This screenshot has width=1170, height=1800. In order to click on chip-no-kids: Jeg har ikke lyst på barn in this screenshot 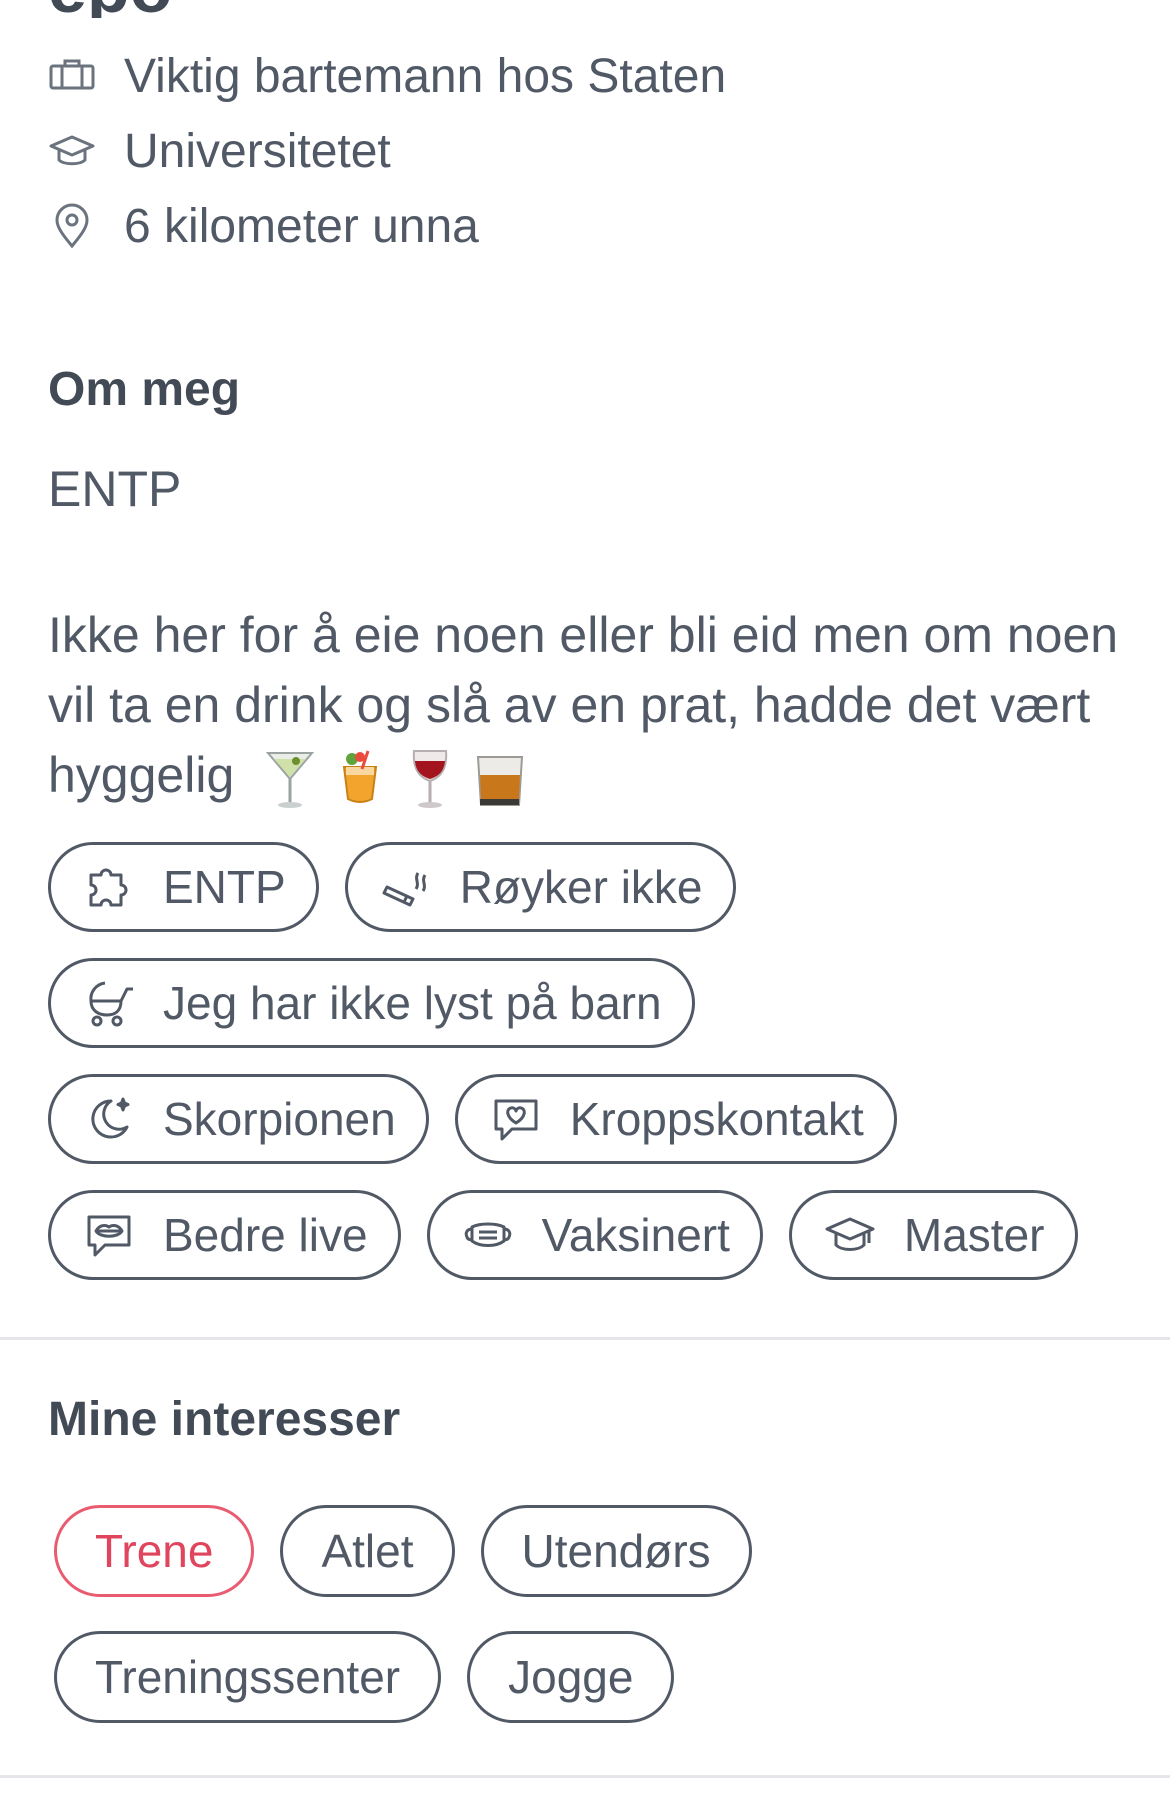, I will do `click(371, 1003)`.